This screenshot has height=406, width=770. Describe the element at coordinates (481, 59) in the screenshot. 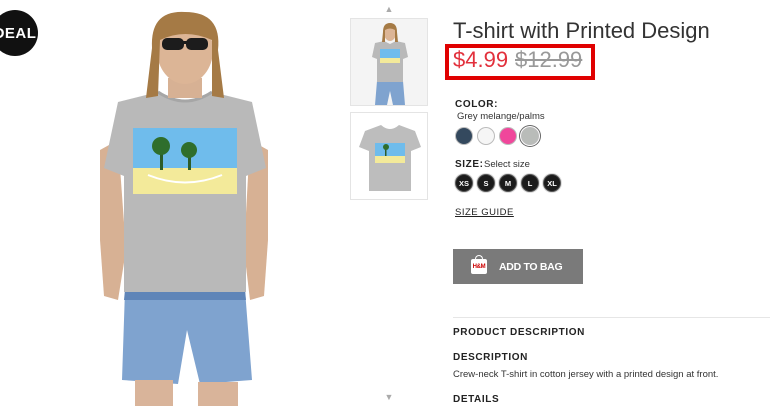

I see `sale-price: $4.99` at that location.